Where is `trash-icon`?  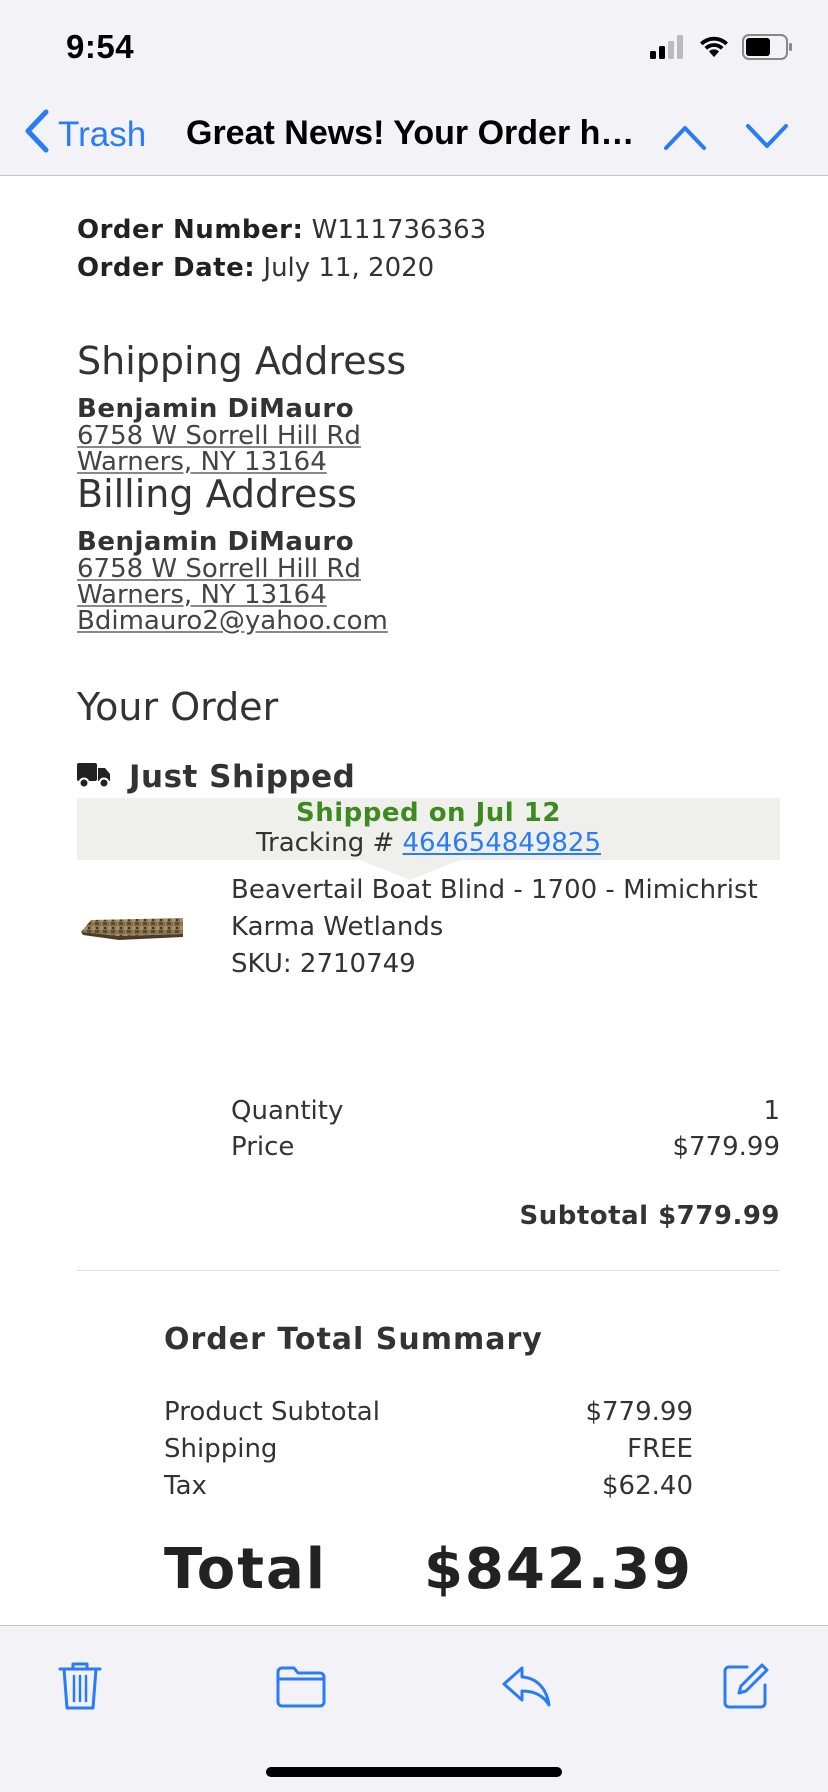 trash-icon is located at coordinates (80, 1686).